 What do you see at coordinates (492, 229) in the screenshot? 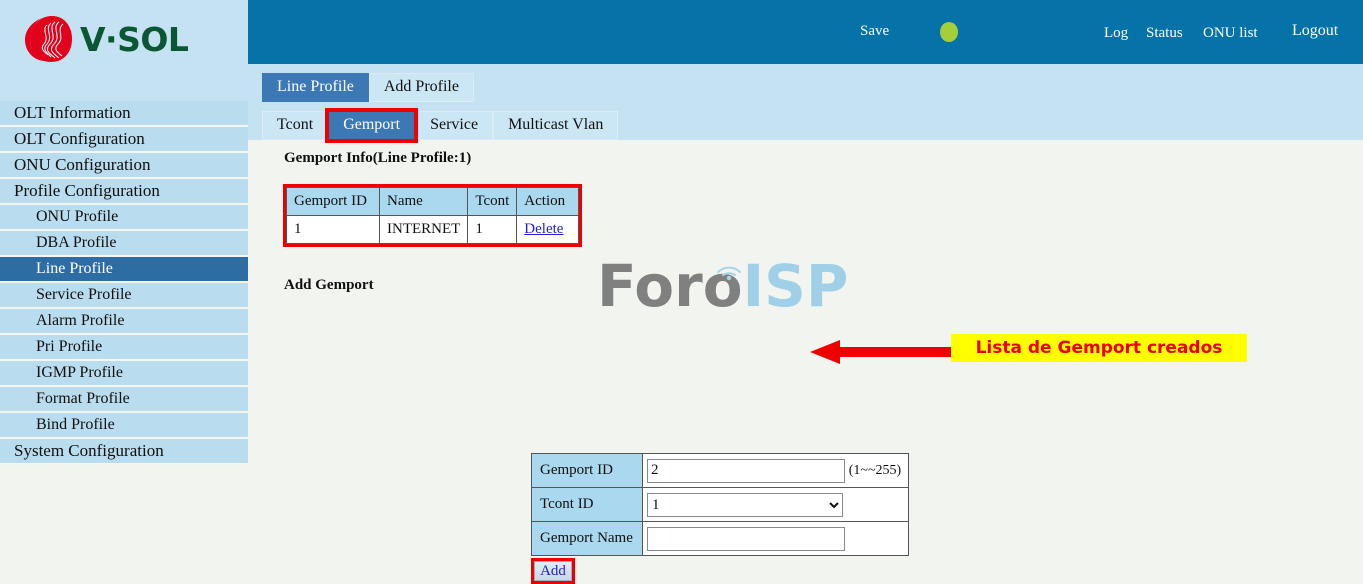
I see `cell-tcont: 1` at bounding box center [492, 229].